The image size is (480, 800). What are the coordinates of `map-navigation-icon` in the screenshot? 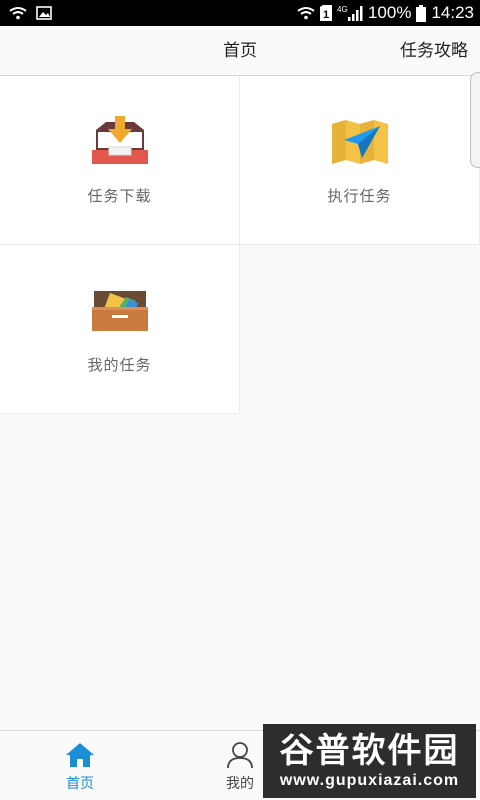 It's located at (360, 142).